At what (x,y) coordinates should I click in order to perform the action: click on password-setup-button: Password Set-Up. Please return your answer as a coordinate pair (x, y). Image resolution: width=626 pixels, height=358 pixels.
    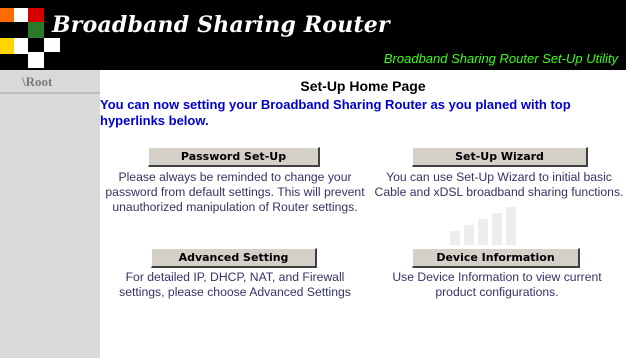
    Looking at the image, I should click on (234, 157).